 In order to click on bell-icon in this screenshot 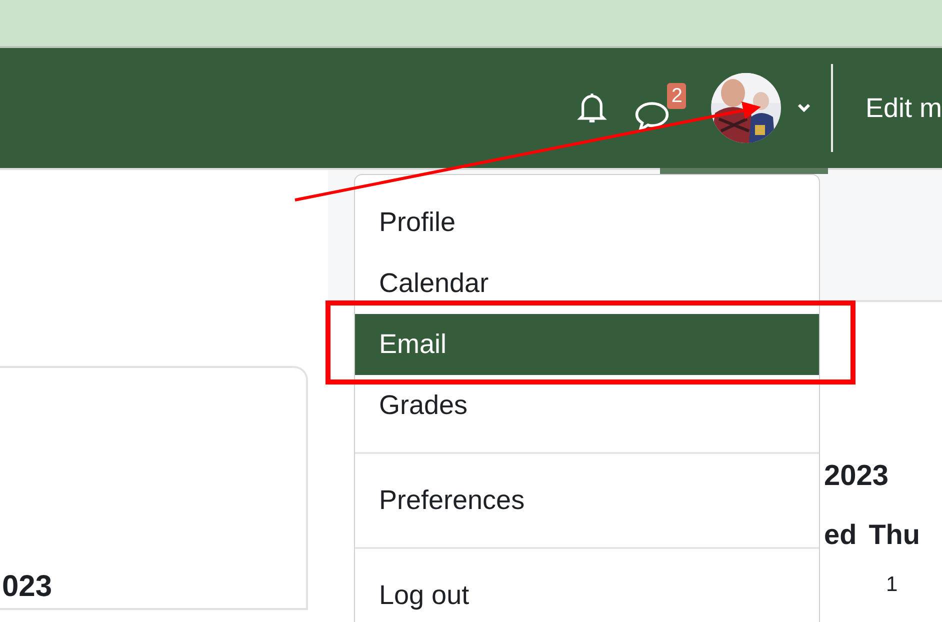, I will do `click(592, 108)`.